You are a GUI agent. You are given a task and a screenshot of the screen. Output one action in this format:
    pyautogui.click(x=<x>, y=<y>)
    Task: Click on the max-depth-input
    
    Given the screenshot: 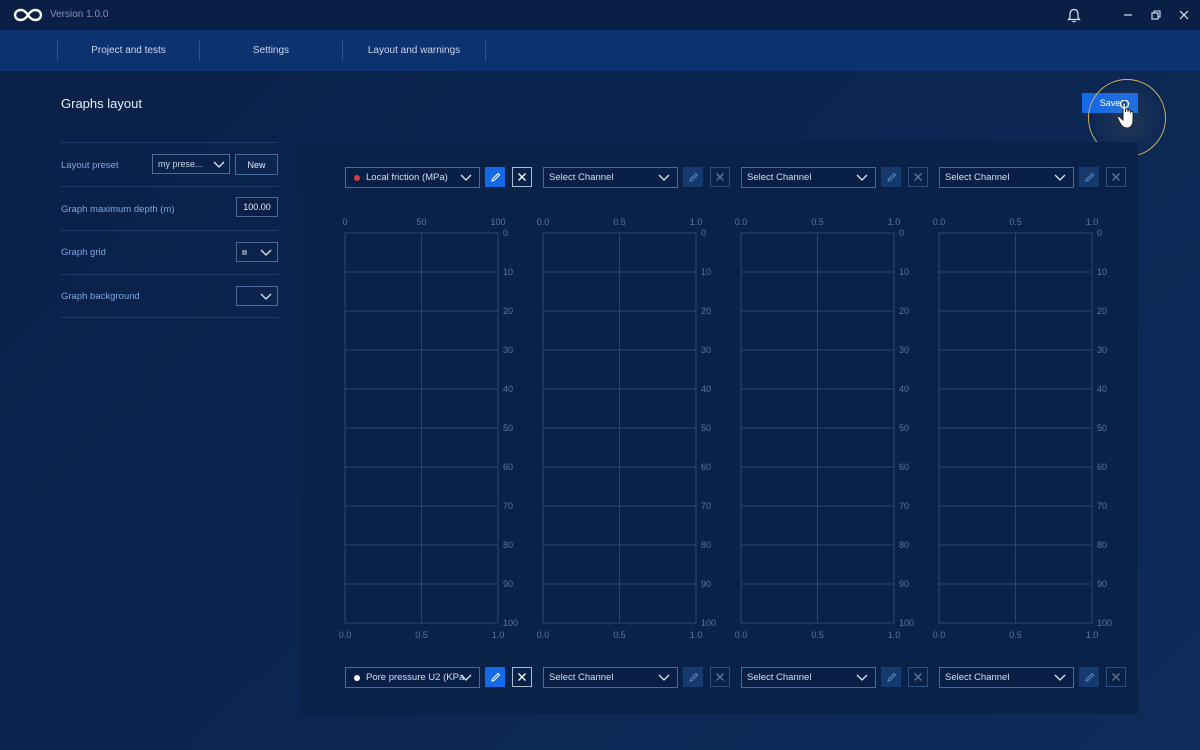 What is the action you would take?
    pyautogui.click(x=257, y=207)
    